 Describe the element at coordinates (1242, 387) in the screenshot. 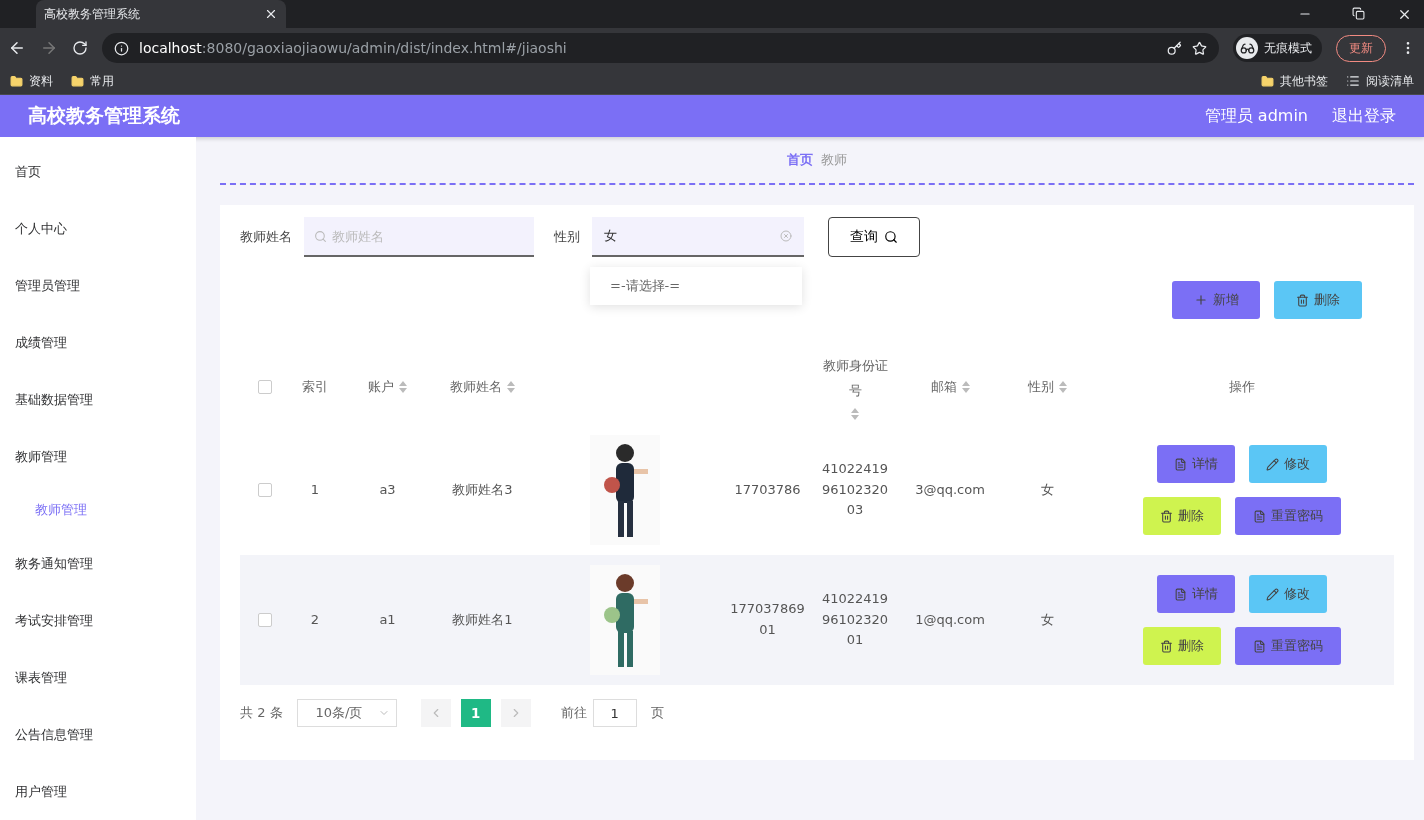

I see `column-header: 操作` at that location.